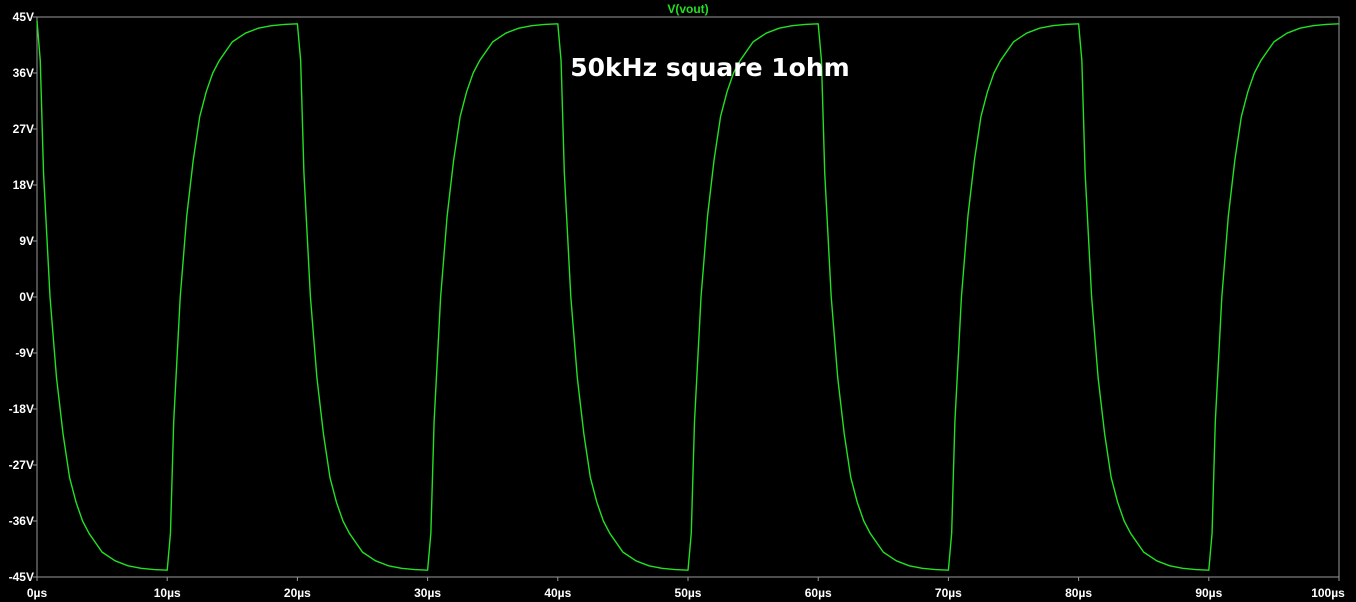 This screenshot has width=1356, height=602. I want to click on y-tick-label: 27V, so click(23, 129).